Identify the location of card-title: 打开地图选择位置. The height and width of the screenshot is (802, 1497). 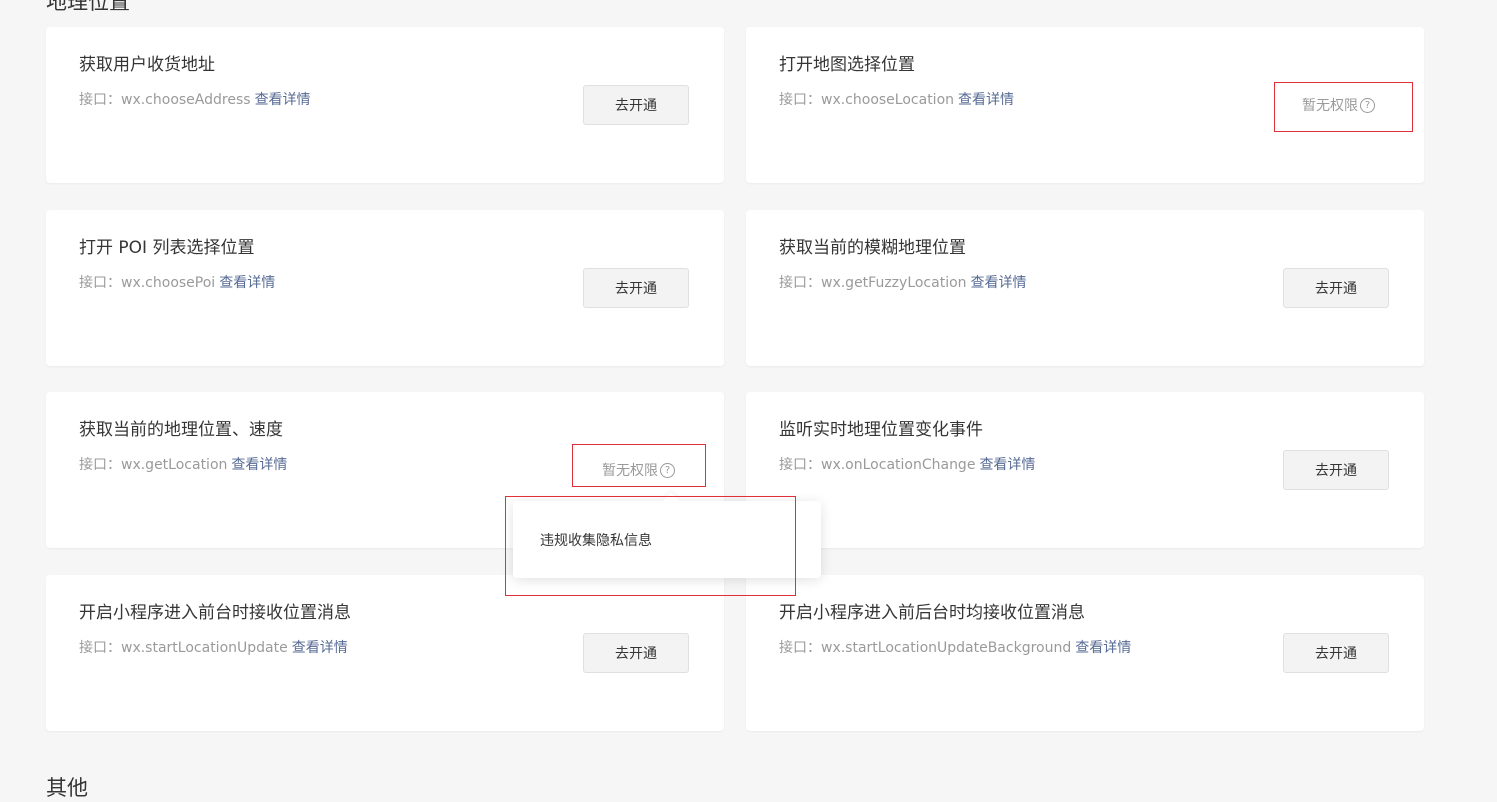
(847, 65).